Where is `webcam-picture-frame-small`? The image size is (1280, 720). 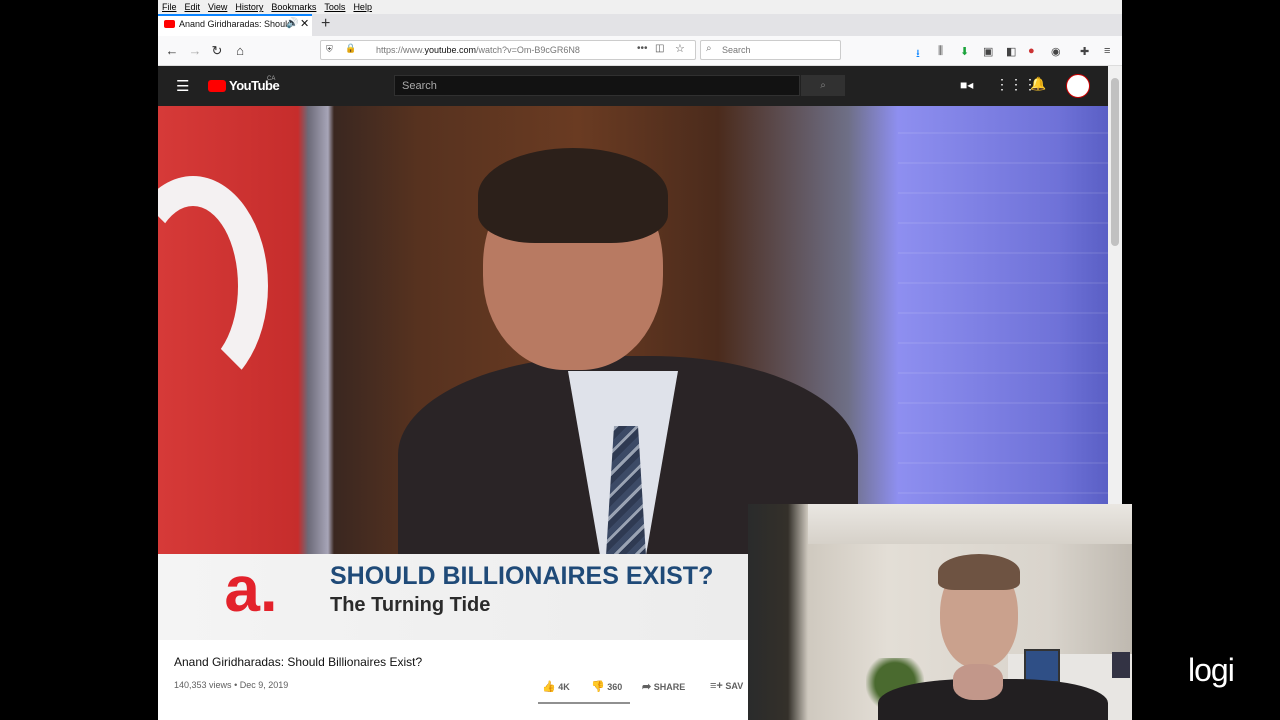 webcam-picture-frame-small is located at coordinates (1121, 665).